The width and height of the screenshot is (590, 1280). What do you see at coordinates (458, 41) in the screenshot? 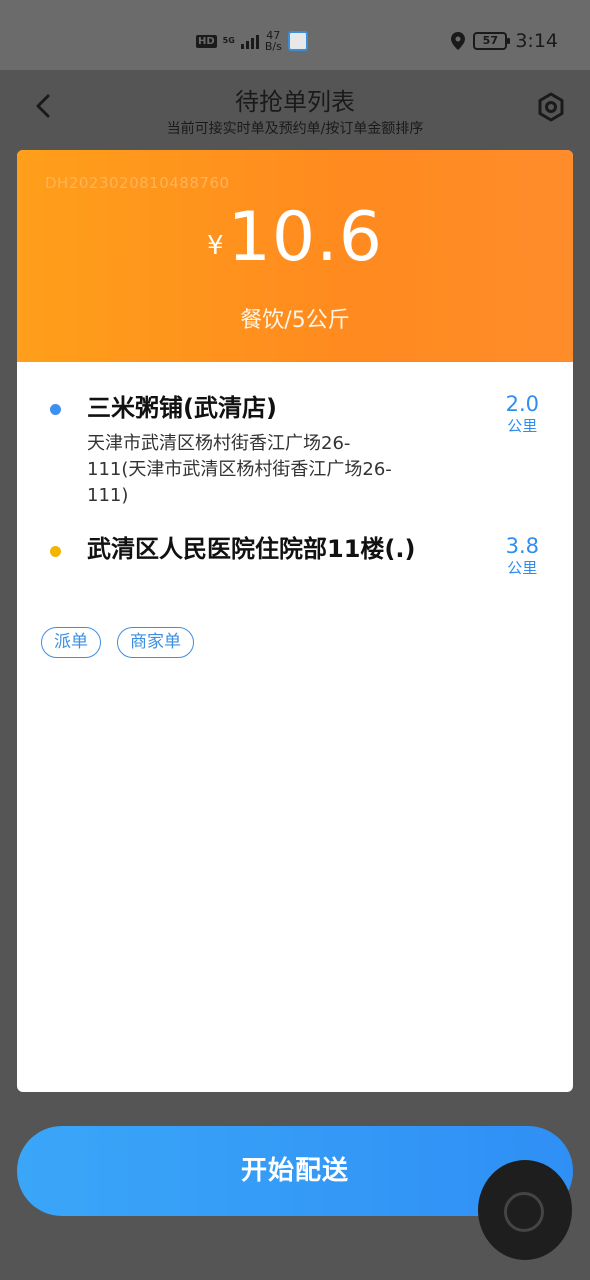
I see `location-icon` at bounding box center [458, 41].